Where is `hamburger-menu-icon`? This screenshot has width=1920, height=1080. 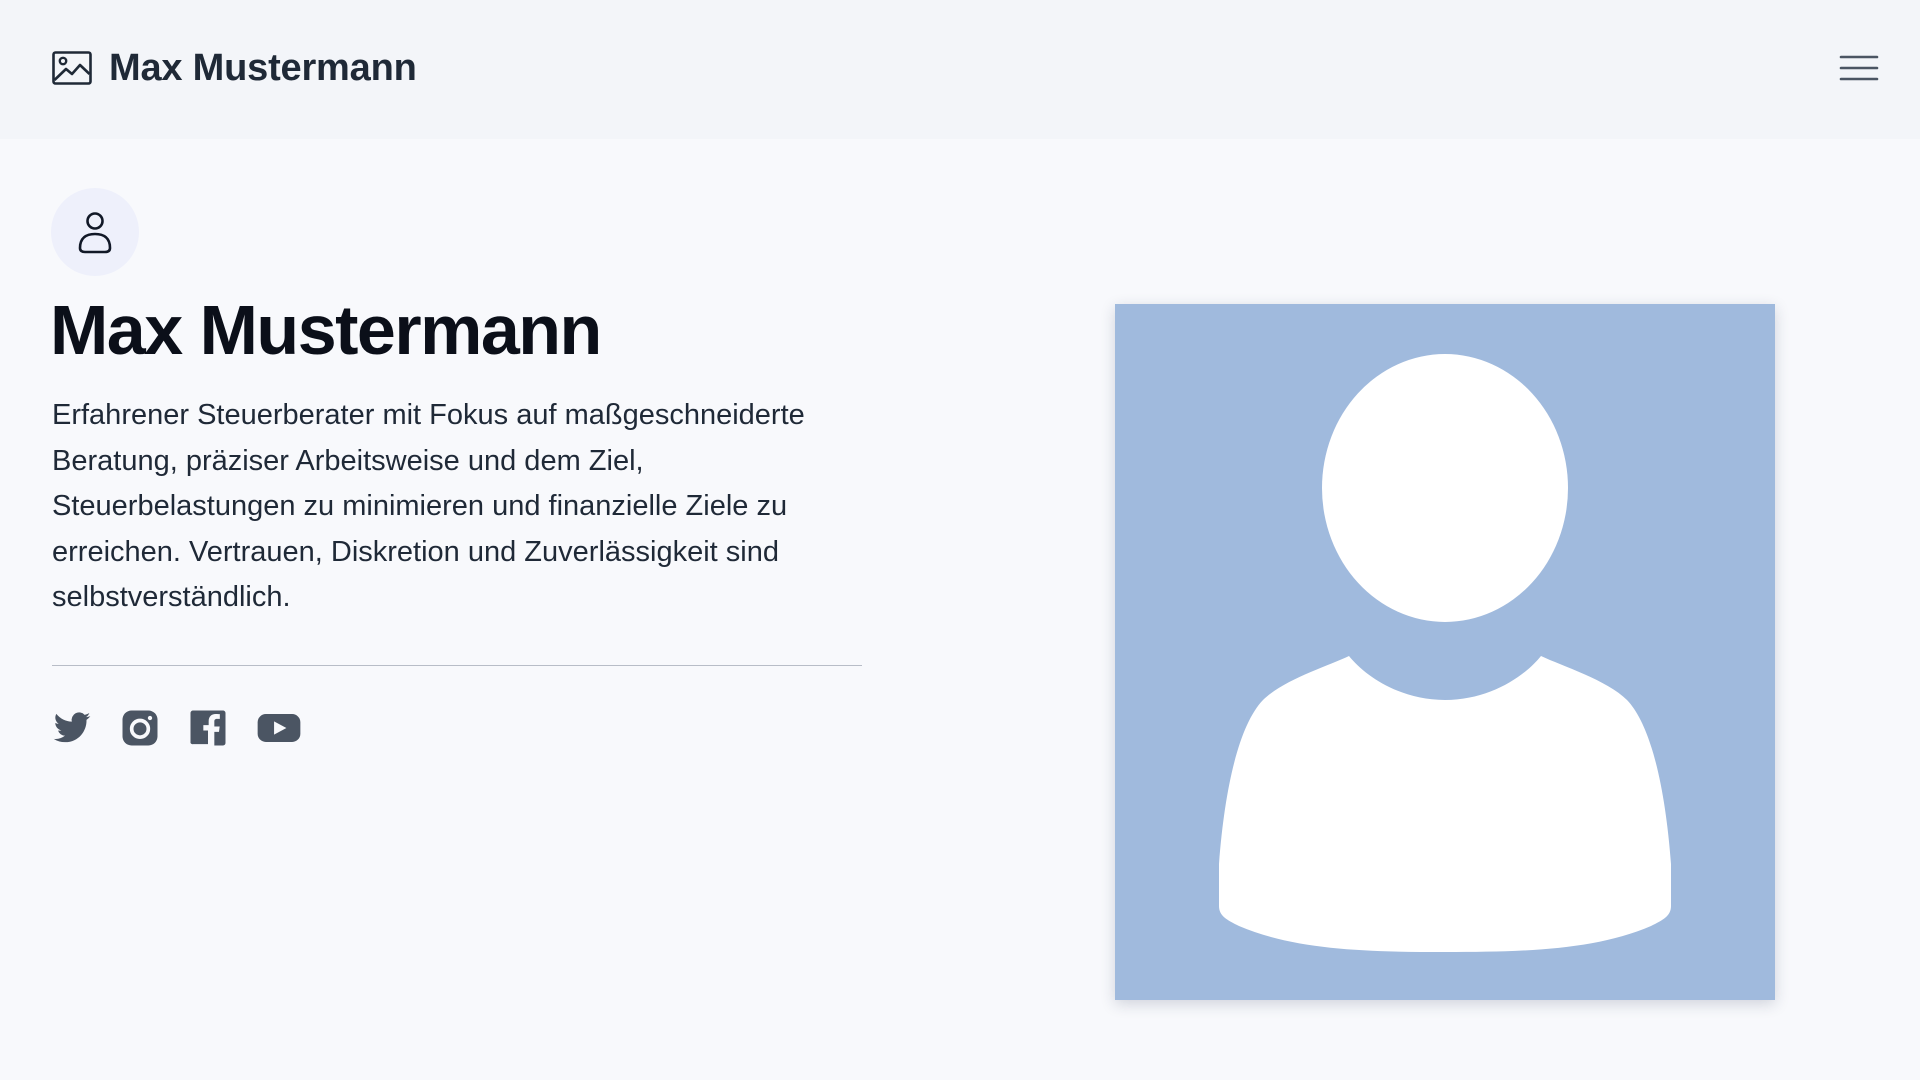
hamburger-menu-icon is located at coordinates (1859, 68).